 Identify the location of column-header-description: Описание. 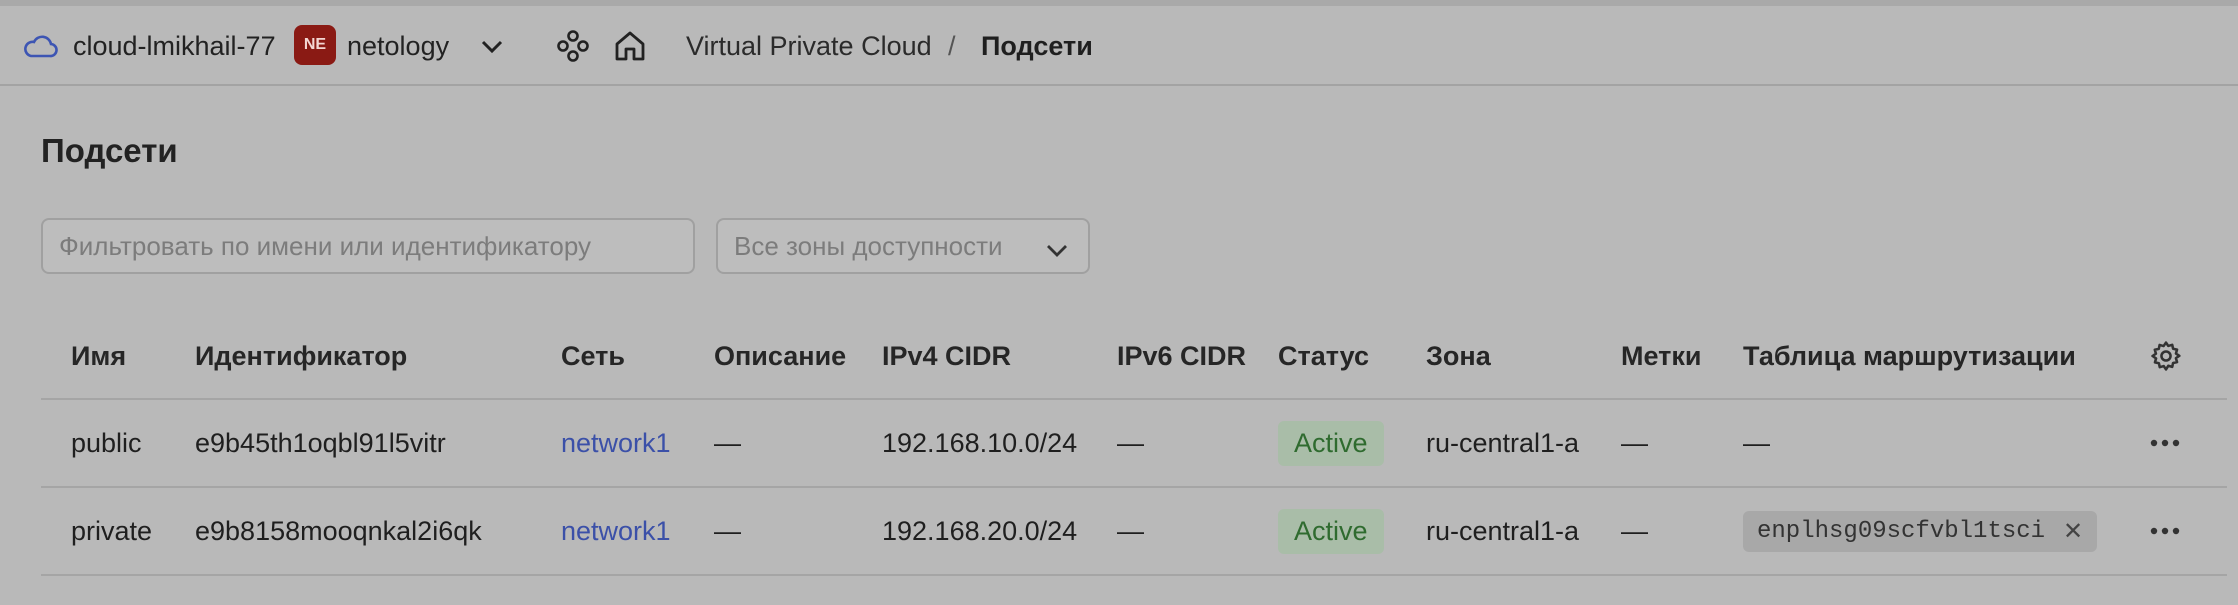
(780, 356).